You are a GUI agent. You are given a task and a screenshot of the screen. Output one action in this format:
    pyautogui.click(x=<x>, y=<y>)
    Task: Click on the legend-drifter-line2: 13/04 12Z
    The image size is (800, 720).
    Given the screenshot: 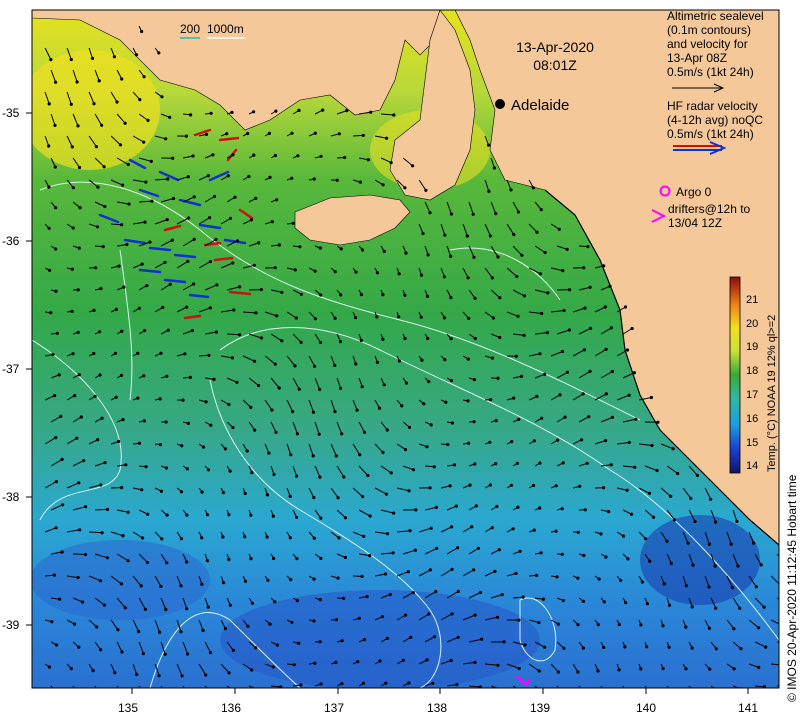 What is the action you would take?
    pyautogui.click(x=695, y=223)
    